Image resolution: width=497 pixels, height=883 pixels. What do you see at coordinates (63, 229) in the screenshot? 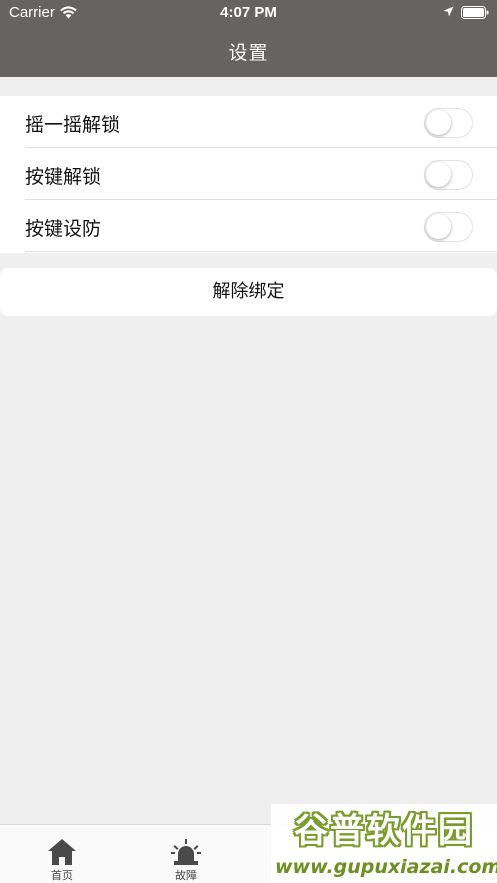
I see `setting-label: 按键设防` at bounding box center [63, 229].